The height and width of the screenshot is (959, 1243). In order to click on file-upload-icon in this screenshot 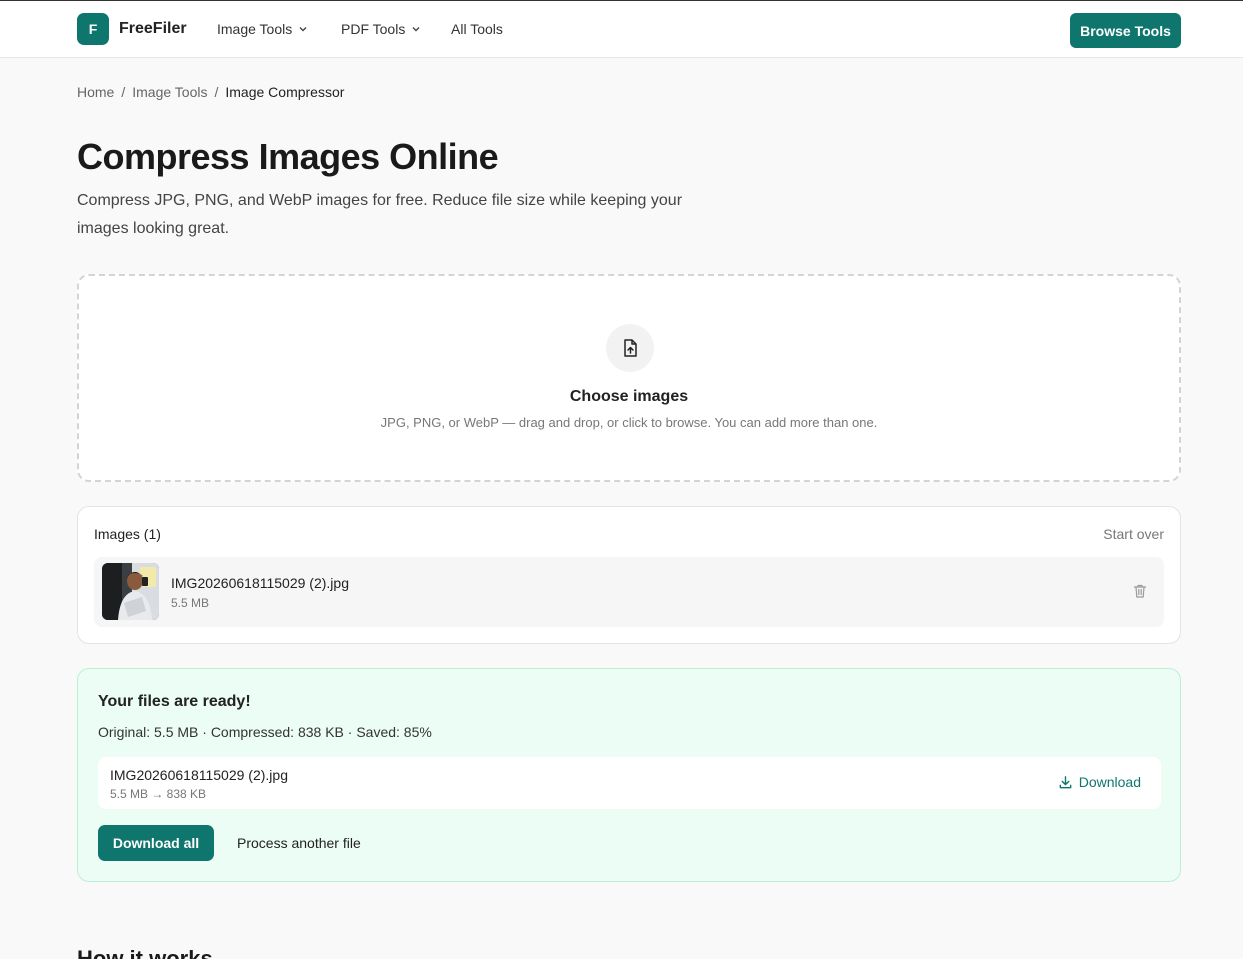, I will do `click(630, 348)`.